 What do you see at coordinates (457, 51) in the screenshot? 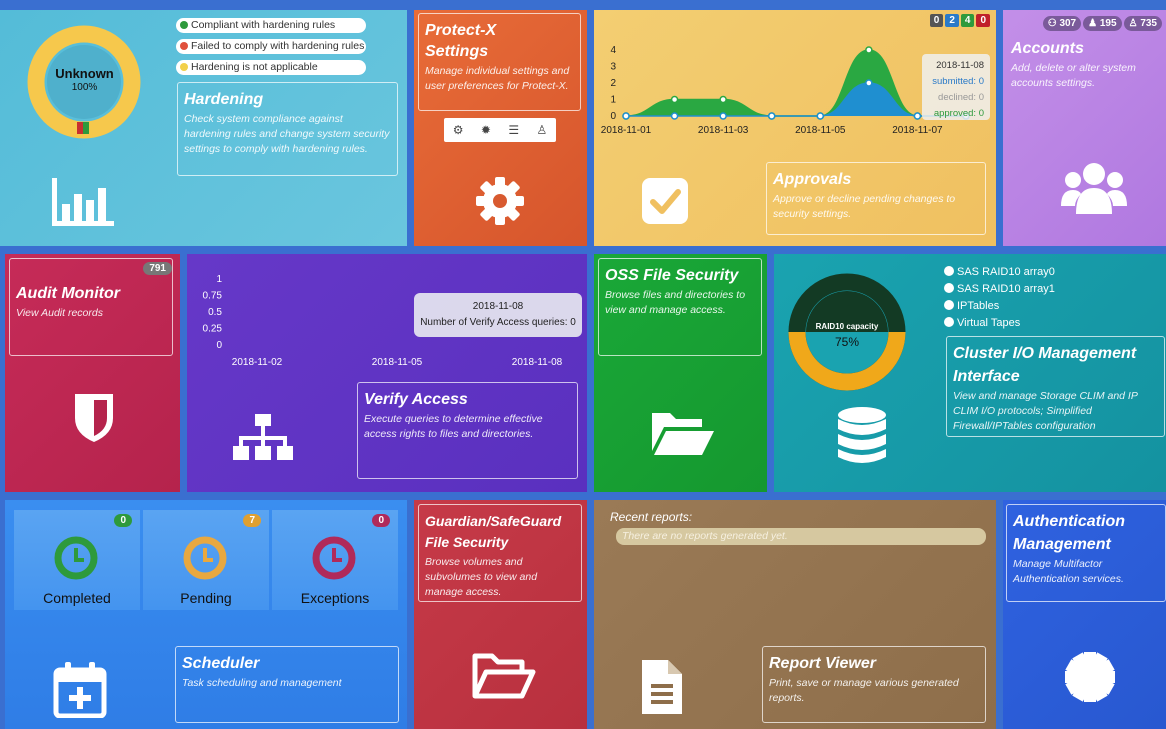
I see `tile-title-line2: Settings` at bounding box center [457, 51].